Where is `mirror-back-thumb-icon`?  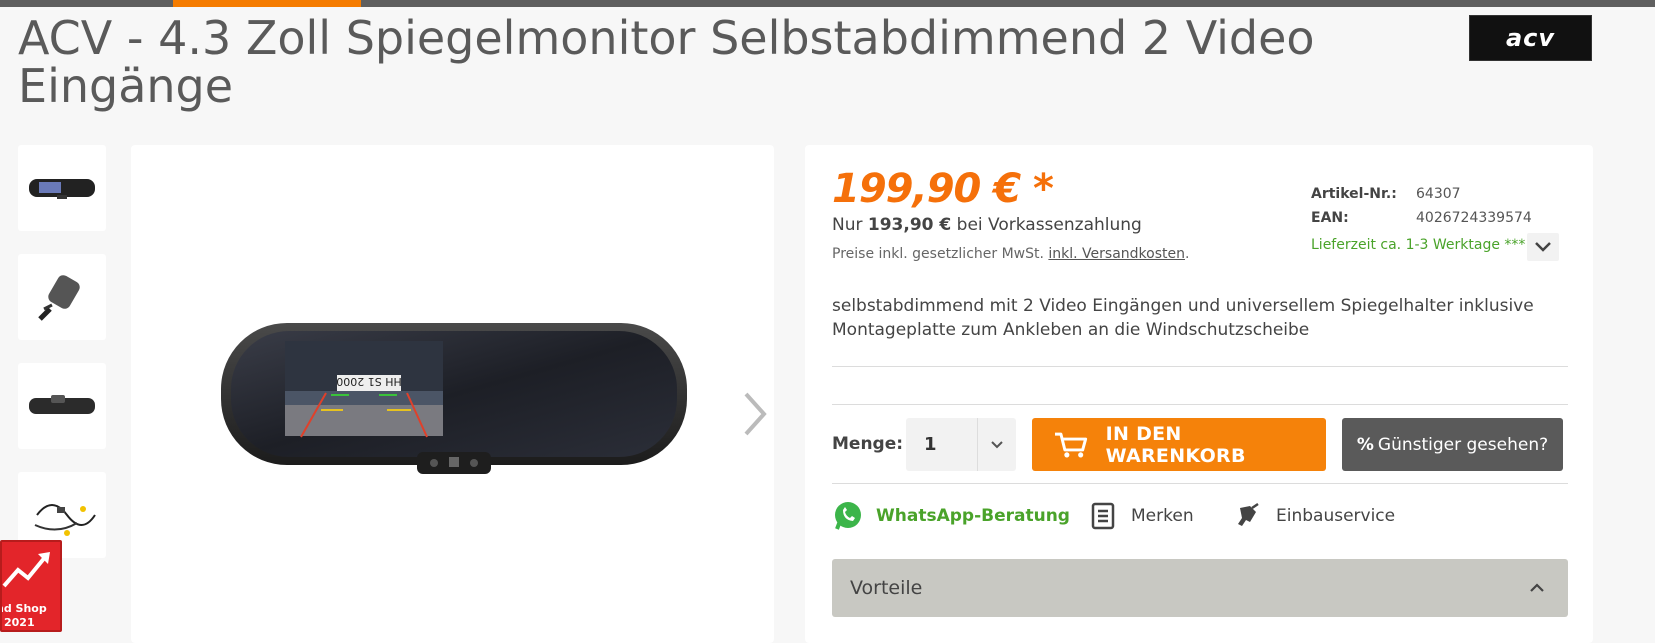
mirror-back-thumb-icon is located at coordinates (62, 404).